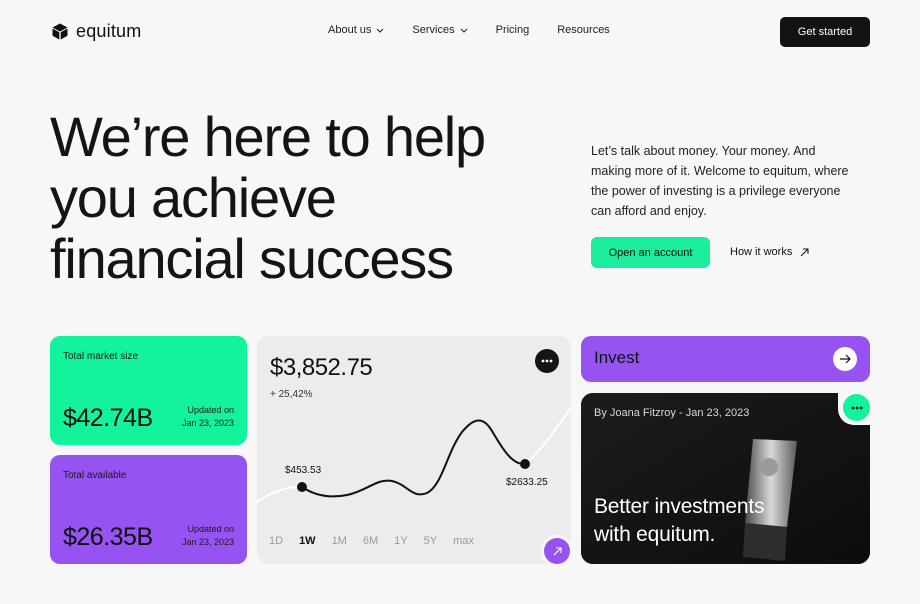 The image size is (920, 604). What do you see at coordinates (193, 197) in the screenshot?
I see `hero-title-line: you achieve` at bounding box center [193, 197].